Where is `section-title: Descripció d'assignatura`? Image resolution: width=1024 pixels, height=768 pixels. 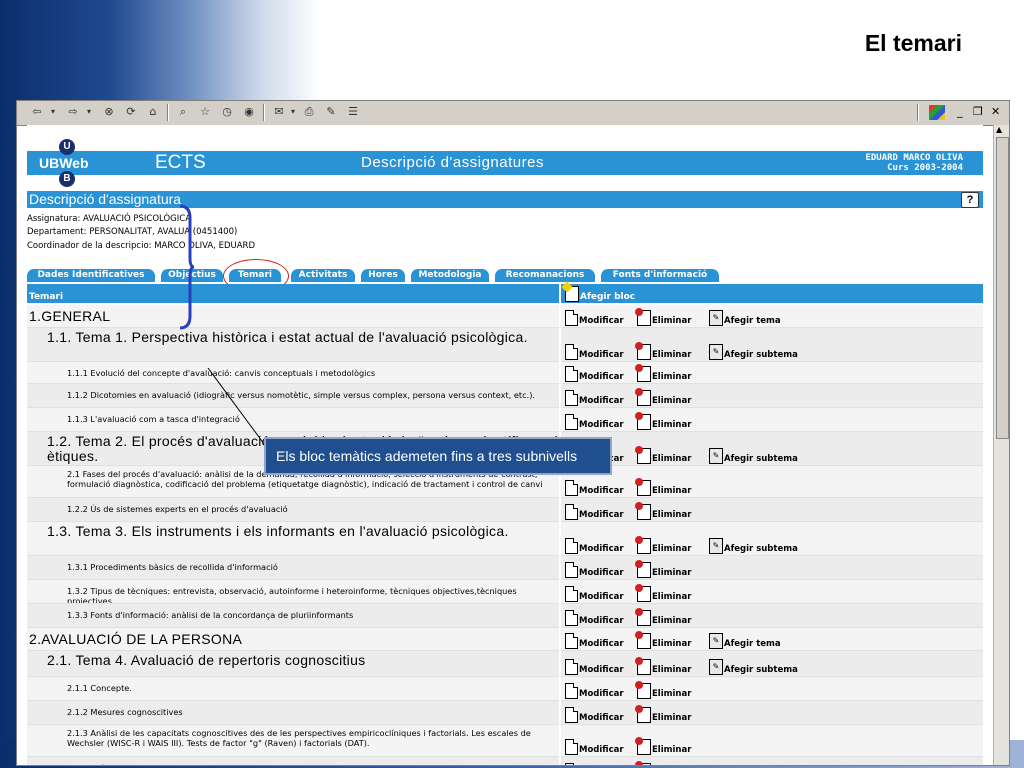
section-title: Descripció d'assignatura is located at coordinates (105, 199).